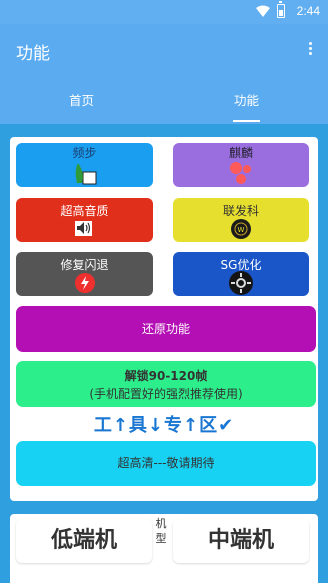 The height and width of the screenshot is (583, 328). I want to click on unlock-title: 解锁90-120帧, so click(166, 376).